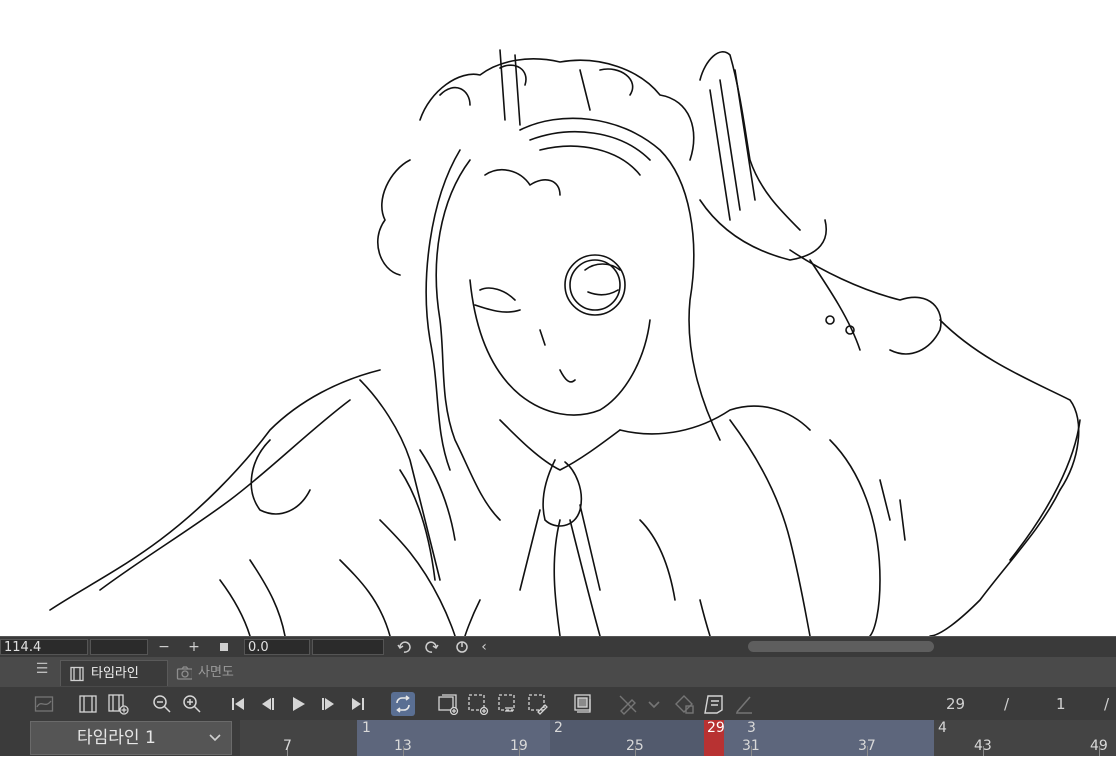  What do you see at coordinates (287, 746) in the screenshot?
I see `frame-number: 7` at bounding box center [287, 746].